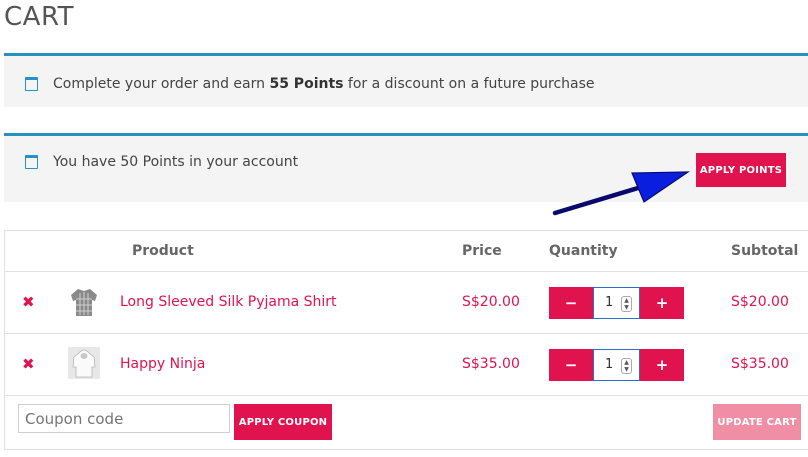 This screenshot has height=457, width=808. I want to click on header-quantity: Quantity, so click(583, 251).